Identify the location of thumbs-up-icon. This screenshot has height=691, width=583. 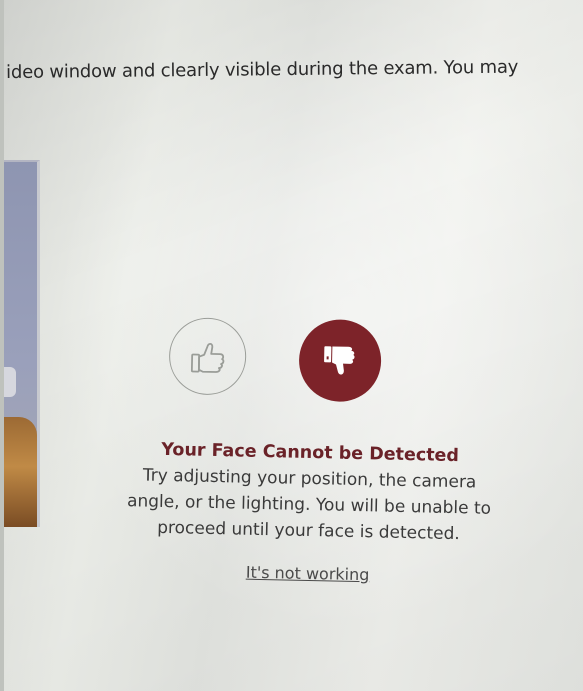
(207, 356).